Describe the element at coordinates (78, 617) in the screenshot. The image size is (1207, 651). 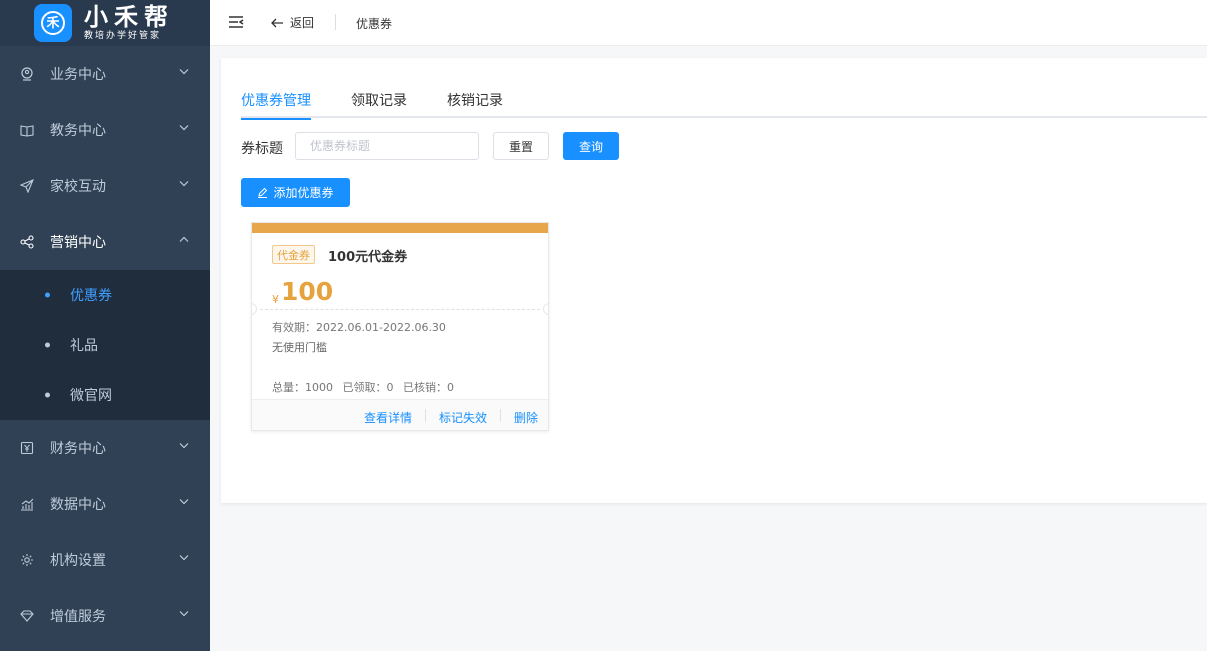
I see `sidebar-item-label: 增值服务` at that location.